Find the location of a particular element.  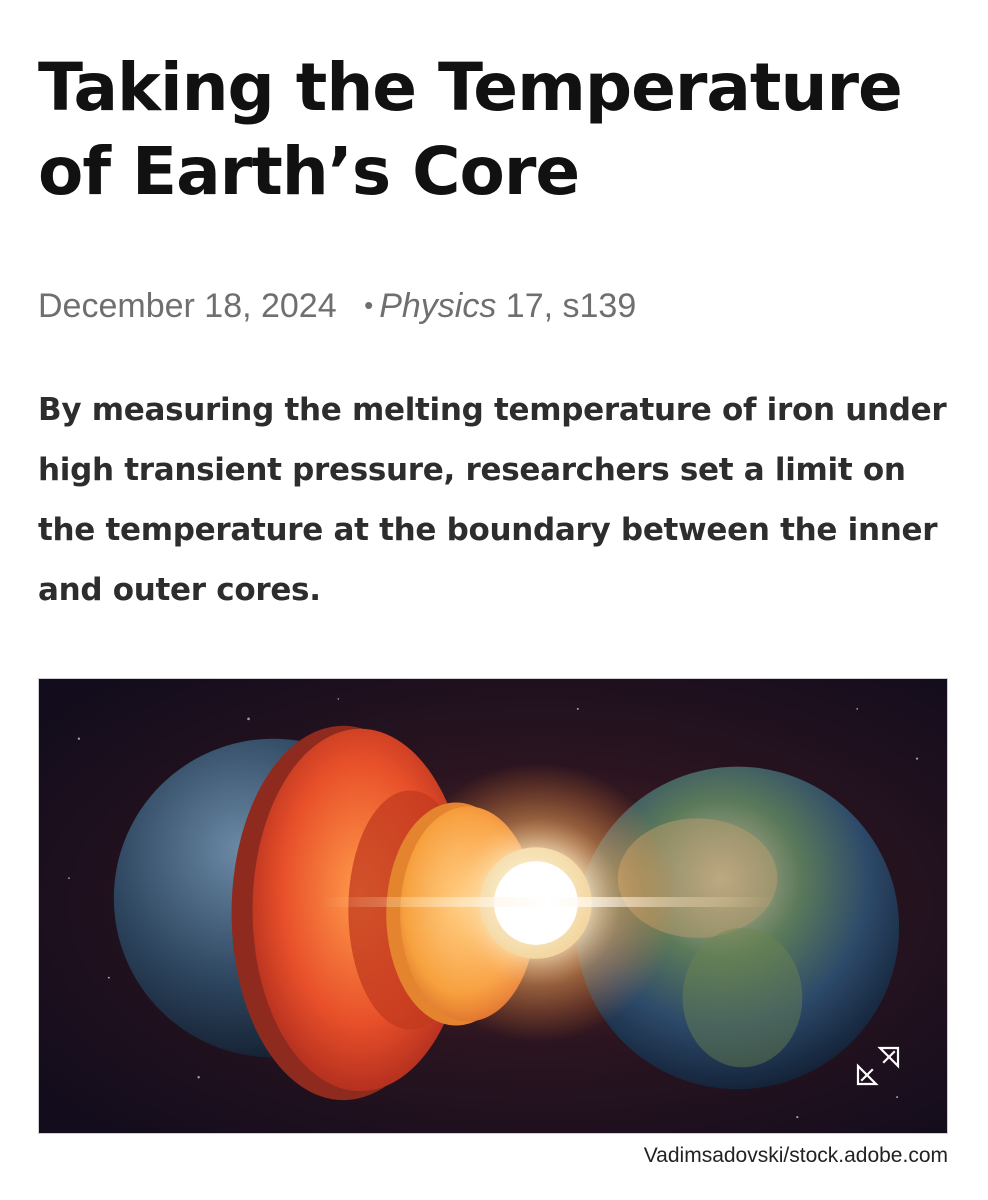

image-credit: Vadimsadovski/stock.adobe.com is located at coordinates (795, 1155).